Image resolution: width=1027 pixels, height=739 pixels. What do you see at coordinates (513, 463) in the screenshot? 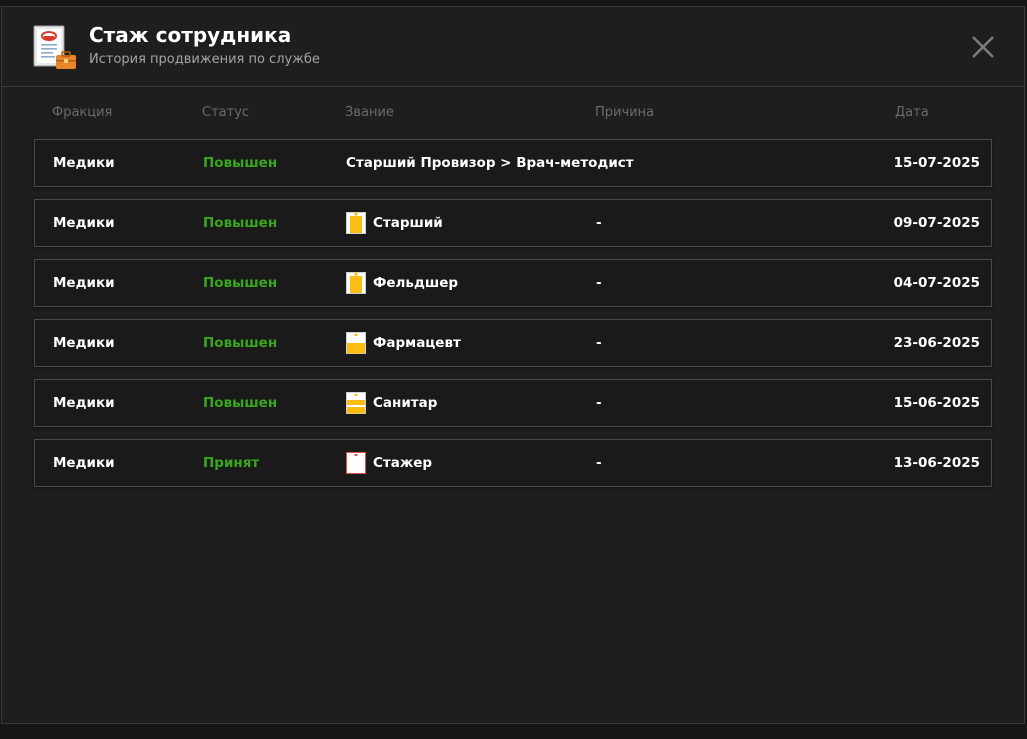
I see `table-row: Медики Принят Стажер - 13-06-2025` at bounding box center [513, 463].